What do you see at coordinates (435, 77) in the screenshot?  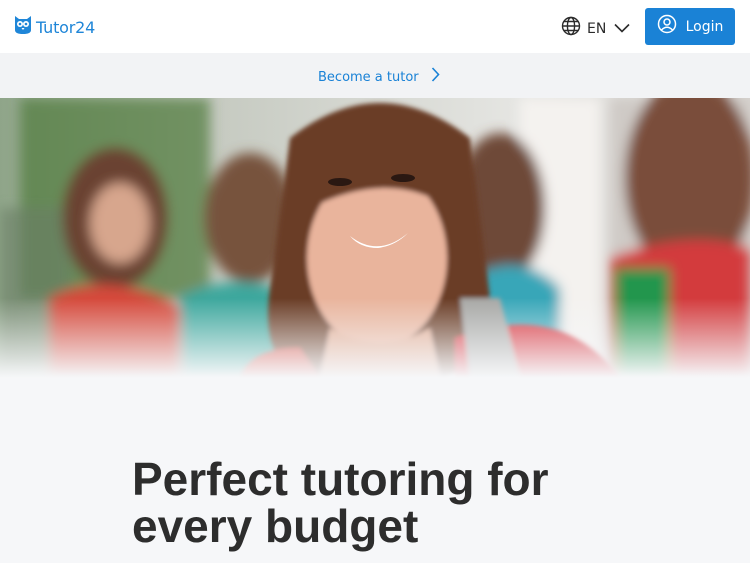 I see `chevron-right-icon` at bounding box center [435, 77].